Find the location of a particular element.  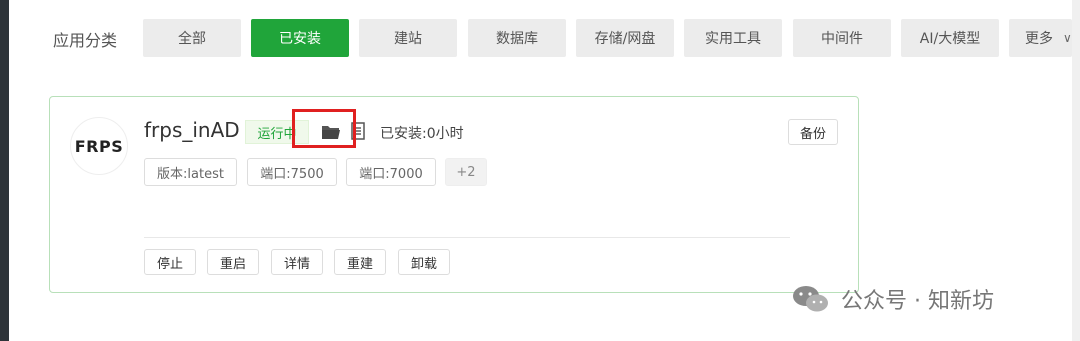

rebuild-button: 重建 is located at coordinates (360, 262).